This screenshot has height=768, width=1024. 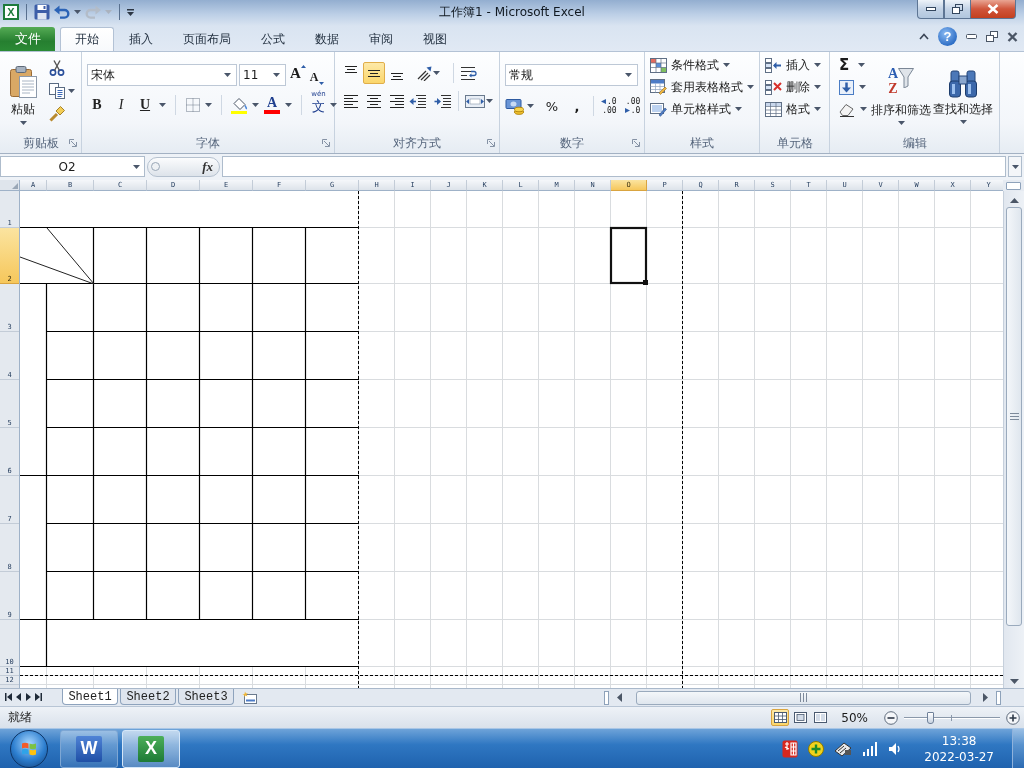 I want to click on app-logo: X, so click(x=11, y=12).